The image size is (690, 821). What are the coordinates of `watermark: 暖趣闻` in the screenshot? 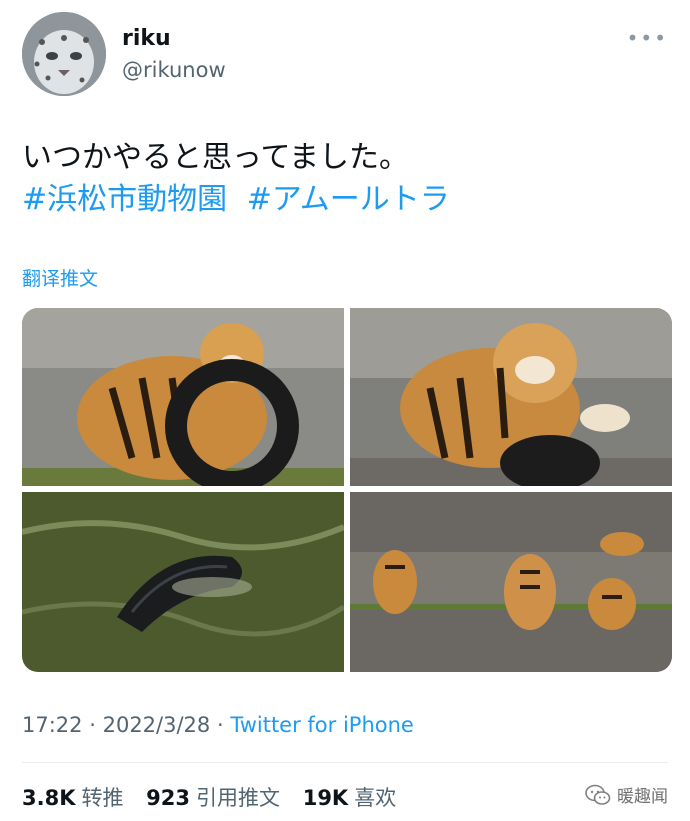 It's located at (626, 794).